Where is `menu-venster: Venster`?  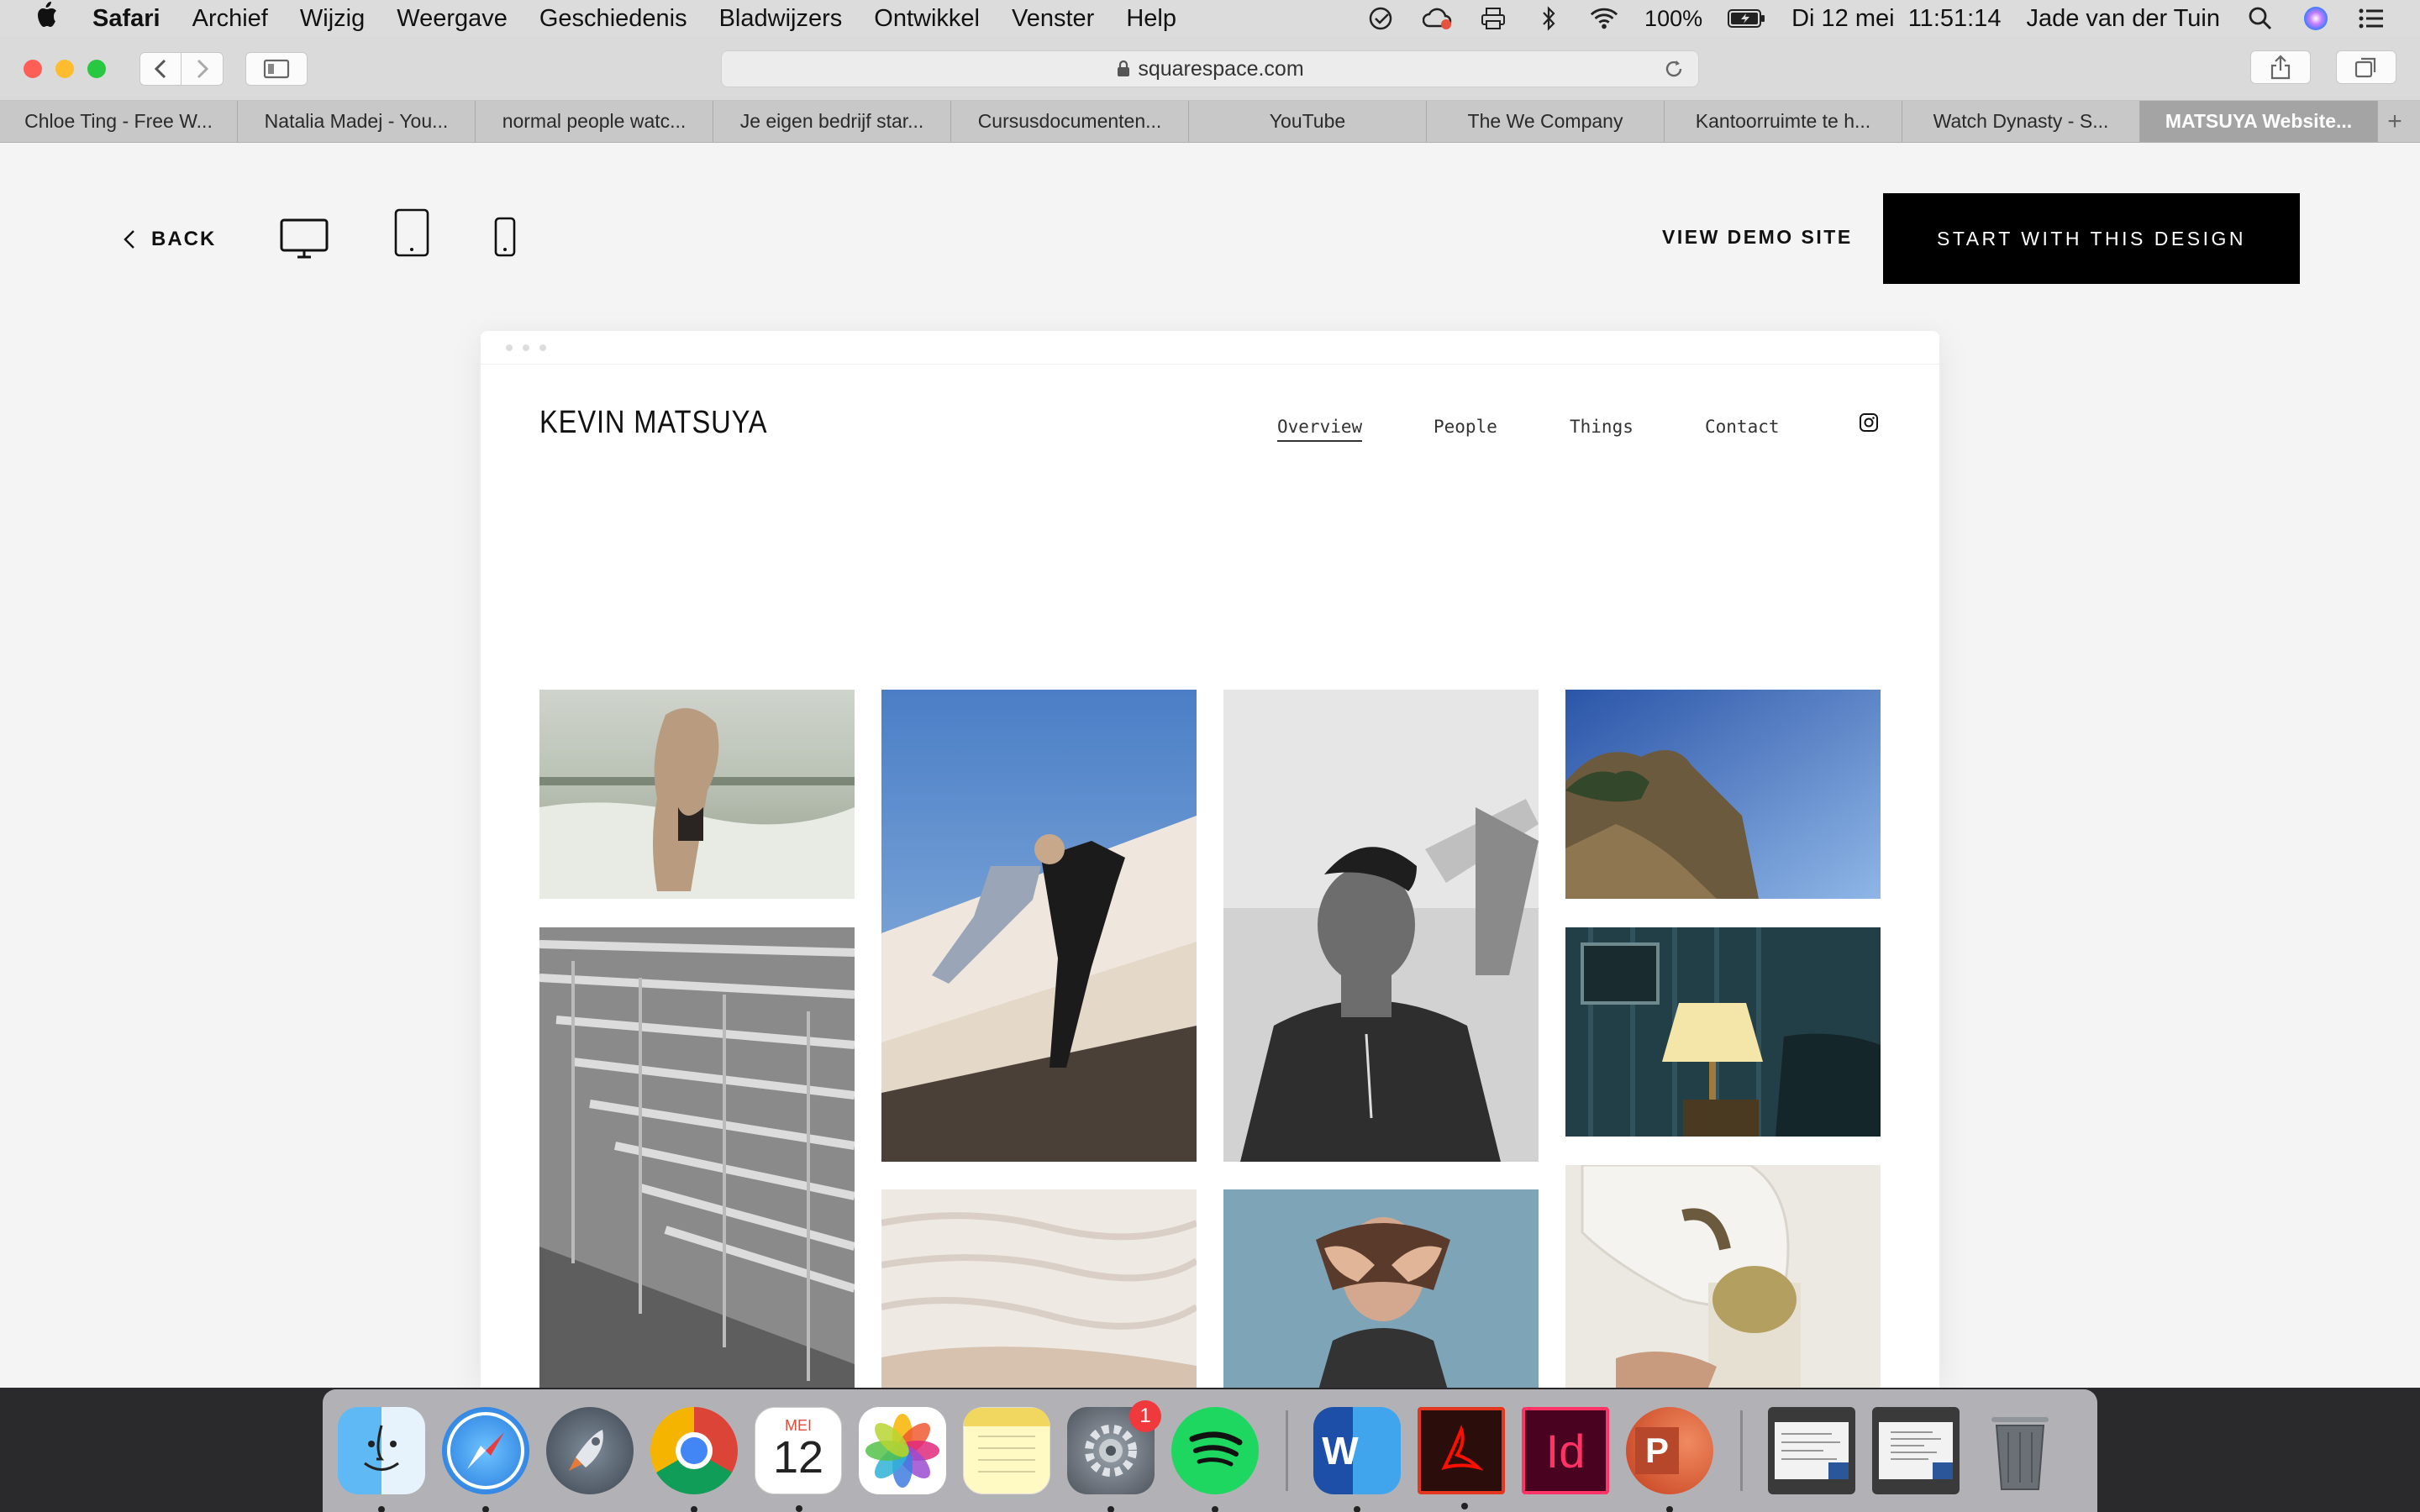 menu-venster: Venster is located at coordinates (1053, 19).